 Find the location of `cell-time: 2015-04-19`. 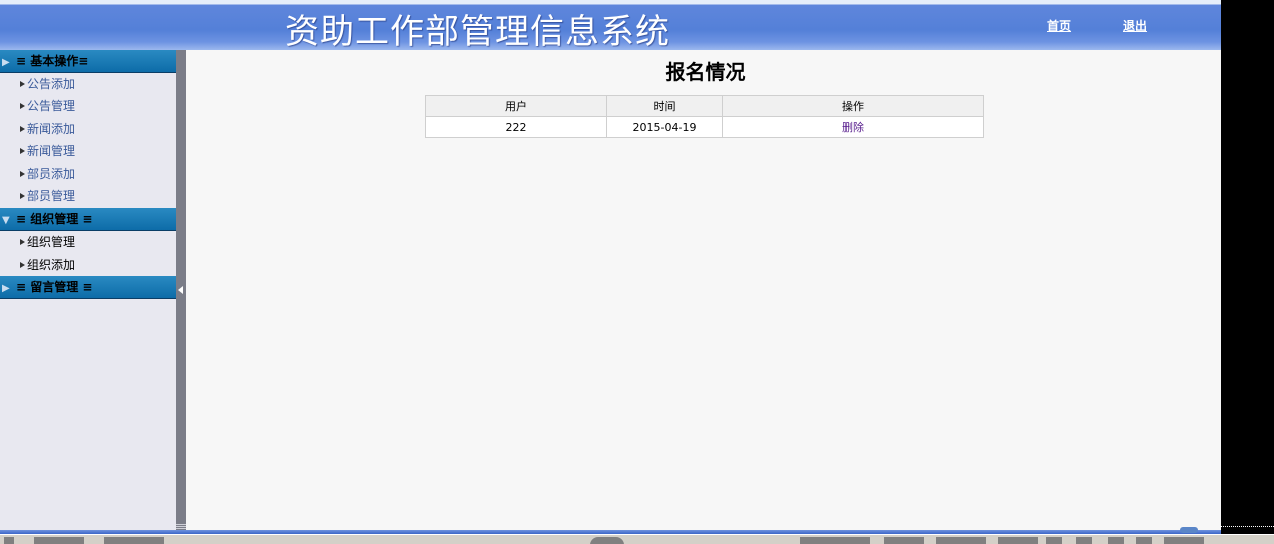

cell-time: 2015-04-19 is located at coordinates (664, 127).